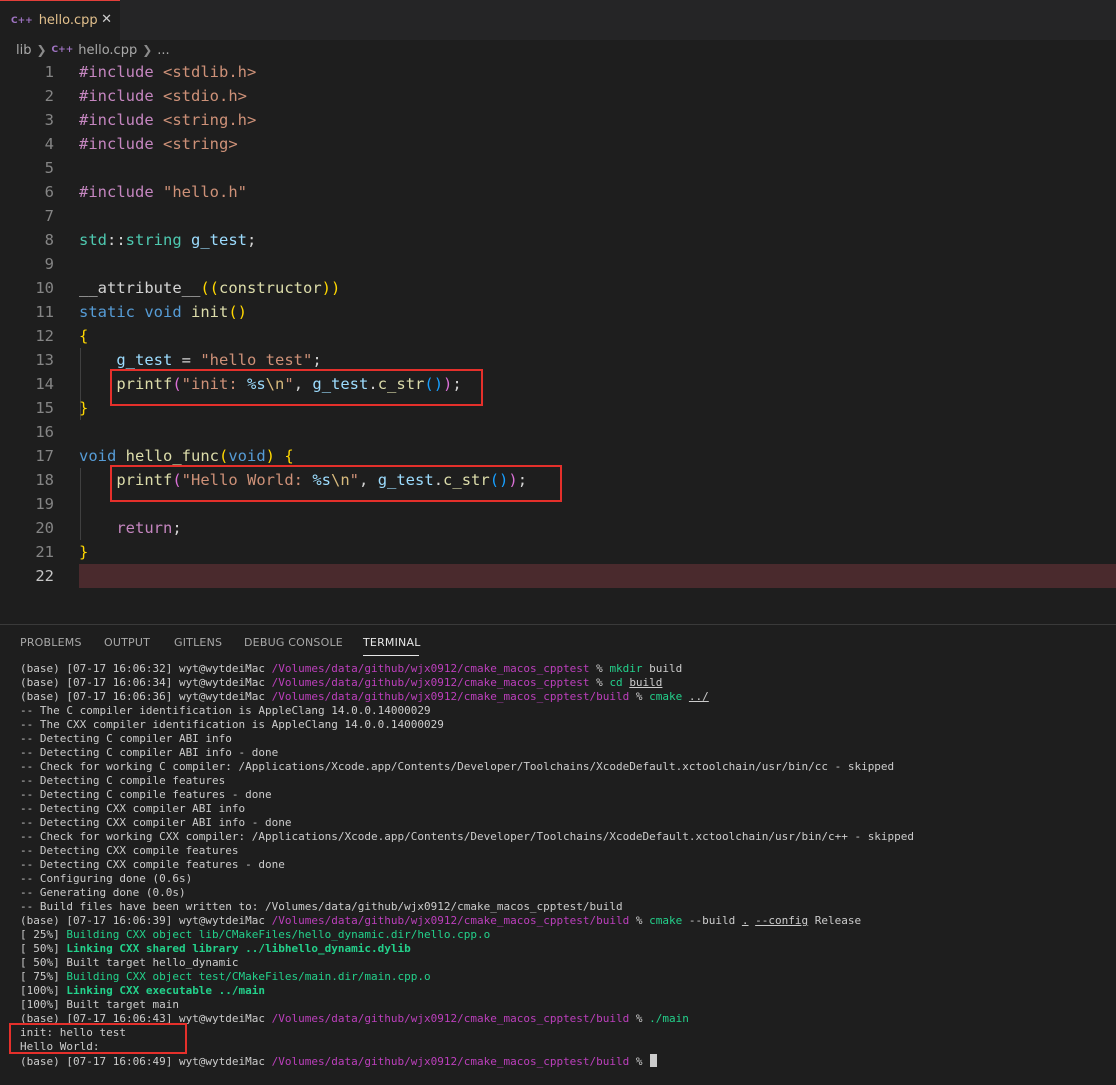  I want to click on code-line: 12 {, so click(558, 336).